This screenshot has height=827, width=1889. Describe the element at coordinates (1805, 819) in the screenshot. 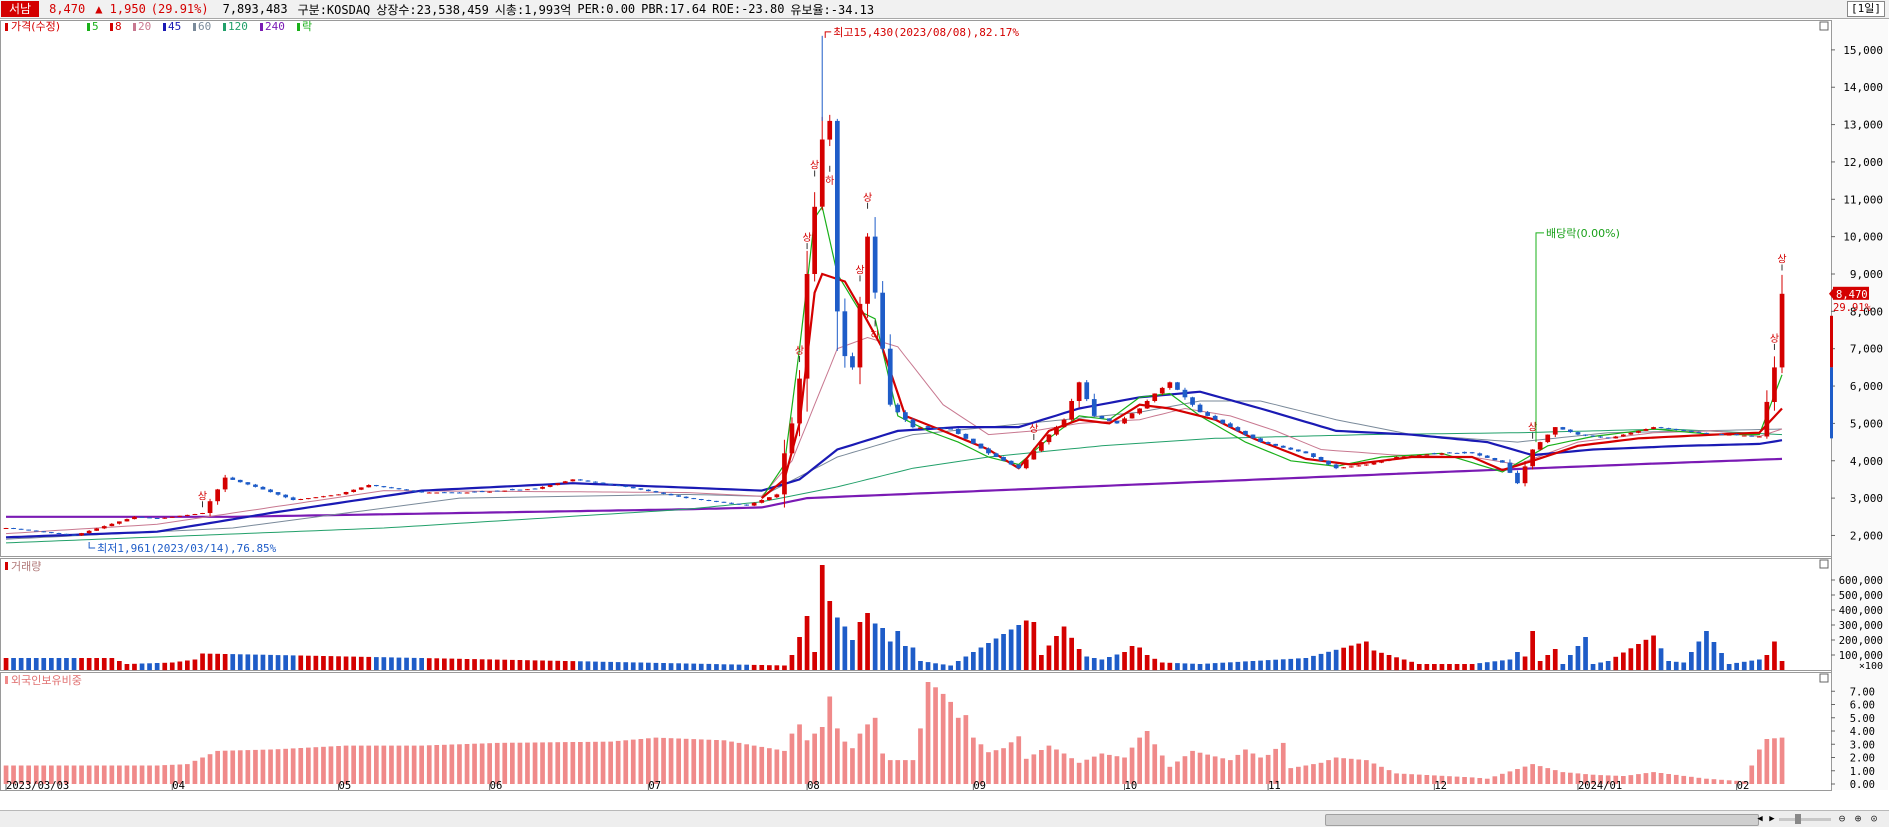

I see `zoom-slider` at that location.